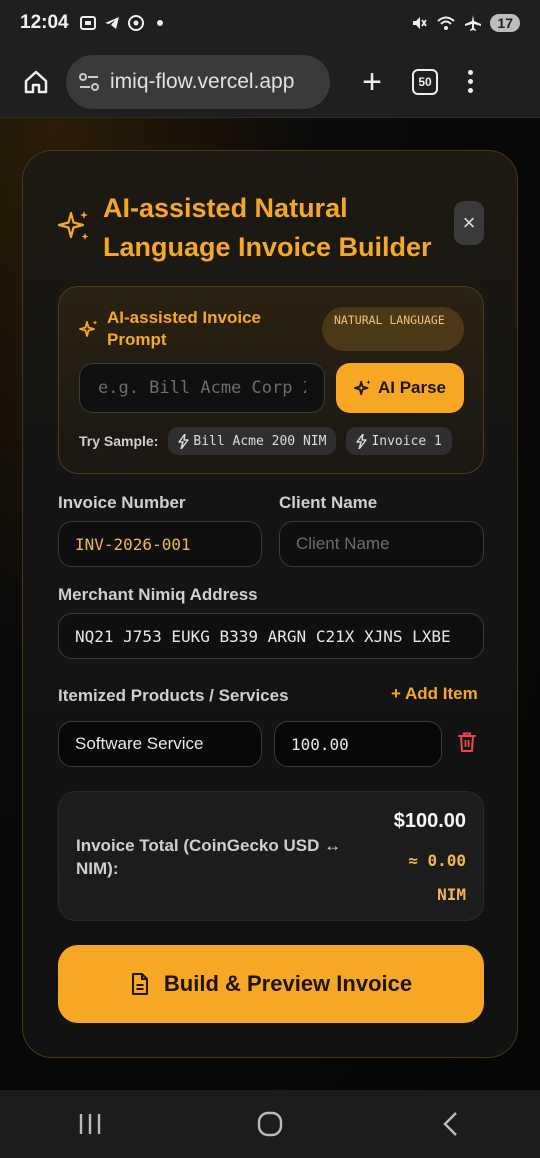  Describe the element at coordinates (358, 744) in the screenshot. I see `item-price-field` at that location.